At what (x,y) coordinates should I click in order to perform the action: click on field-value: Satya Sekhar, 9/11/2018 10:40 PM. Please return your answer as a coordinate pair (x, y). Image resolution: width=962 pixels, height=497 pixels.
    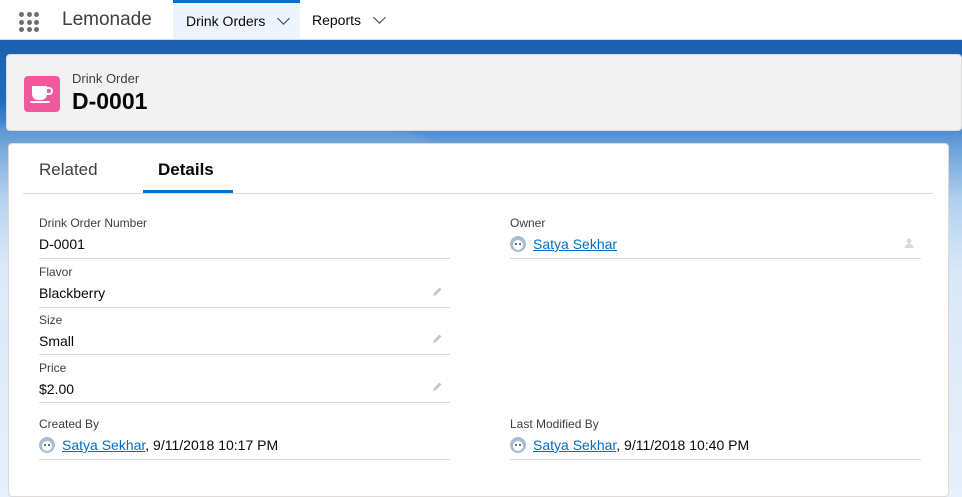
    Looking at the image, I should click on (629, 445).